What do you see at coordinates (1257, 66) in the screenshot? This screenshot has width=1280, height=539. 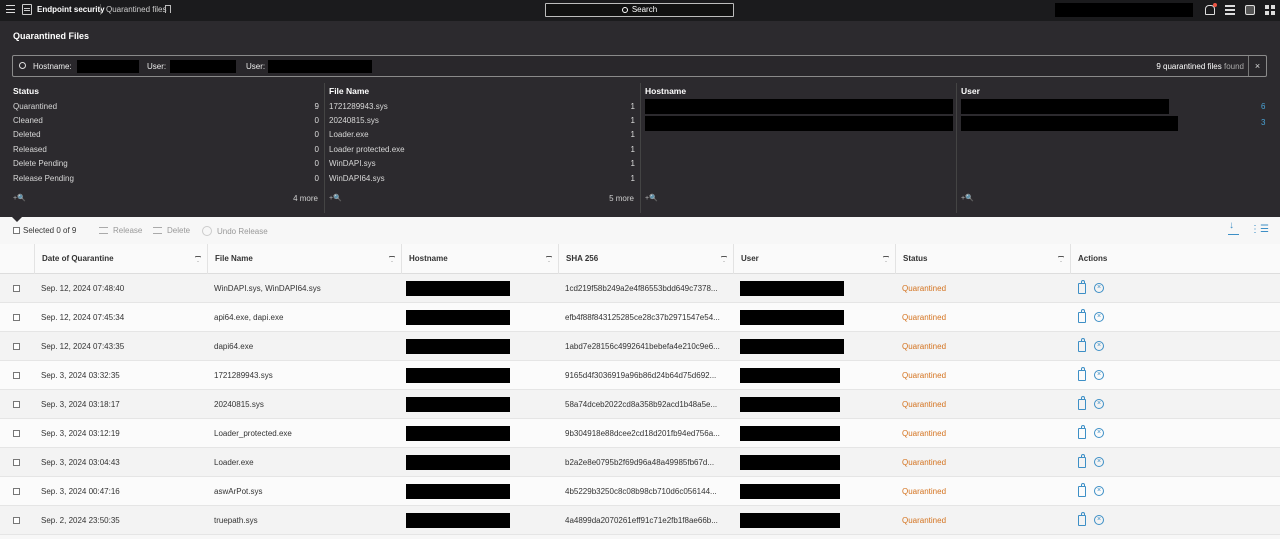 I see `clear-filter-button: ×` at bounding box center [1257, 66].